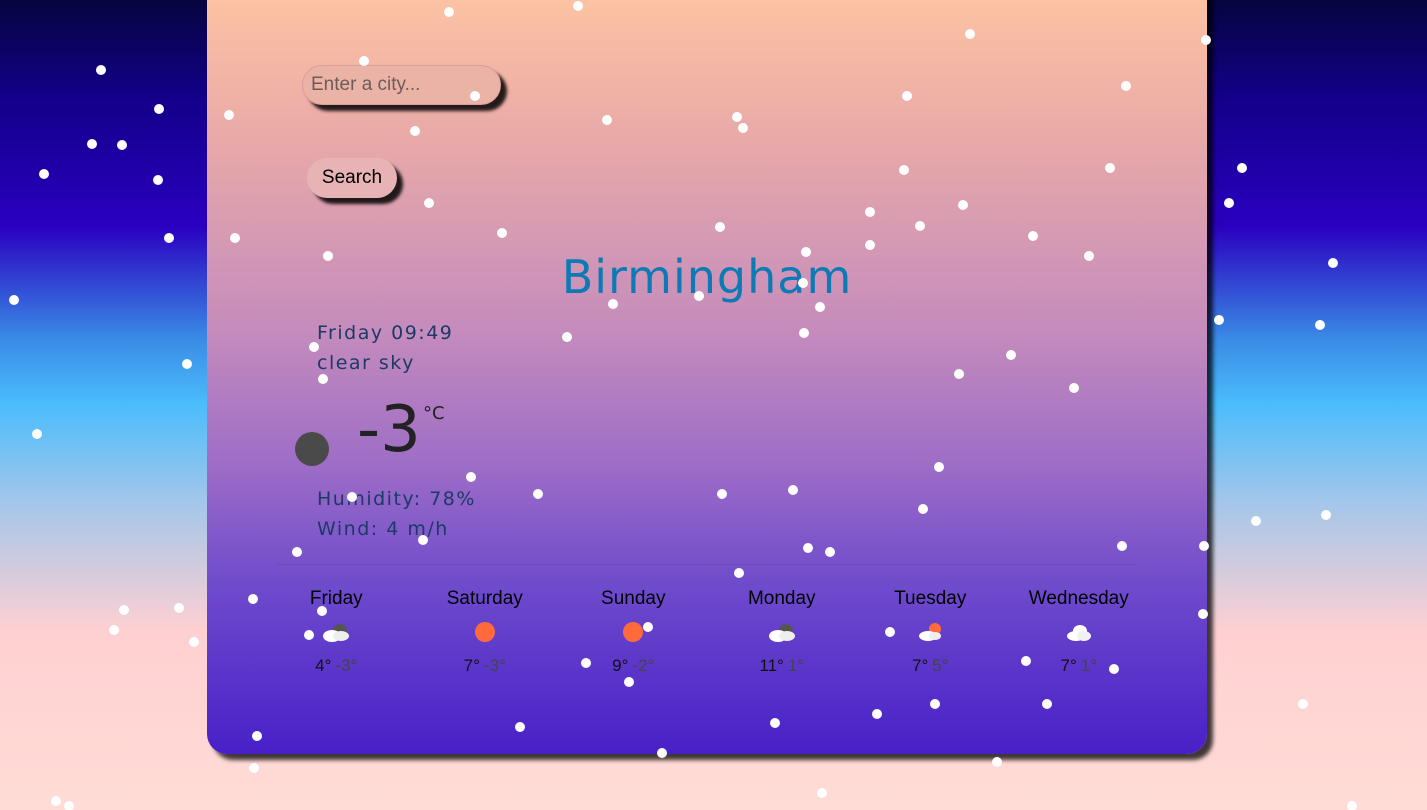  I want to click on forecast-day: Monday 11° 1°, so click(782, 632).